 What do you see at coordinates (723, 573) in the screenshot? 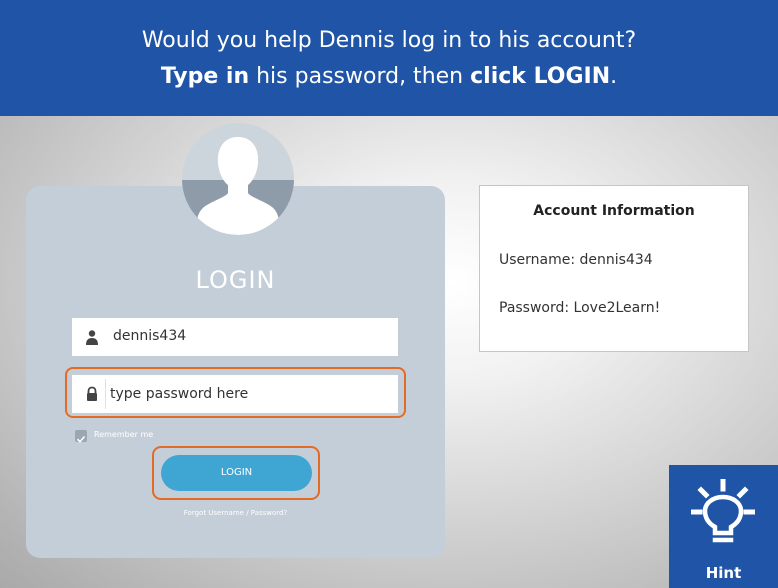
I see `hint-label: Hint` at bounding box center [723, 573].